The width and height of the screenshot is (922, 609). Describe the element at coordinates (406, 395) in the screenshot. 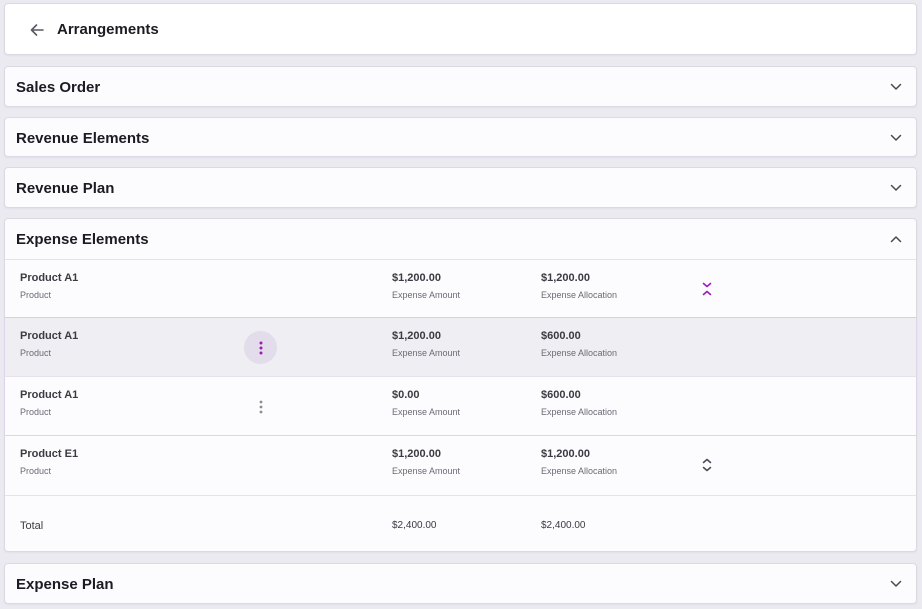

I see `expense-amount-value: $0.00` at that location.